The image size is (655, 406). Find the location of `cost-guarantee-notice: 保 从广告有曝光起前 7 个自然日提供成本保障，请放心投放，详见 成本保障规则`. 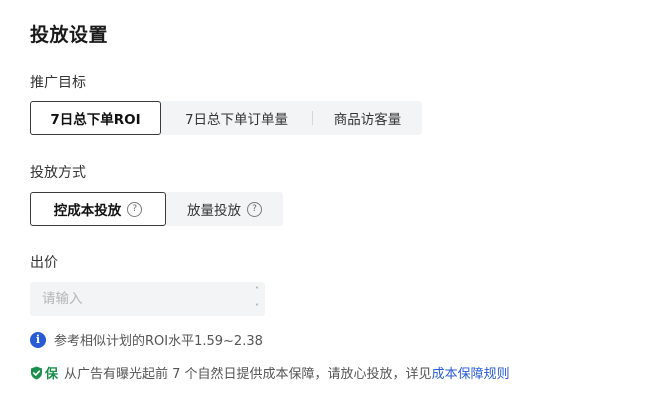

cost-guarantee-notice: 保 从广告有曝光起前 7 个自然日提供成本保障，请放心投放，详见 成本保障规则 is located at coordinates (270, 372).